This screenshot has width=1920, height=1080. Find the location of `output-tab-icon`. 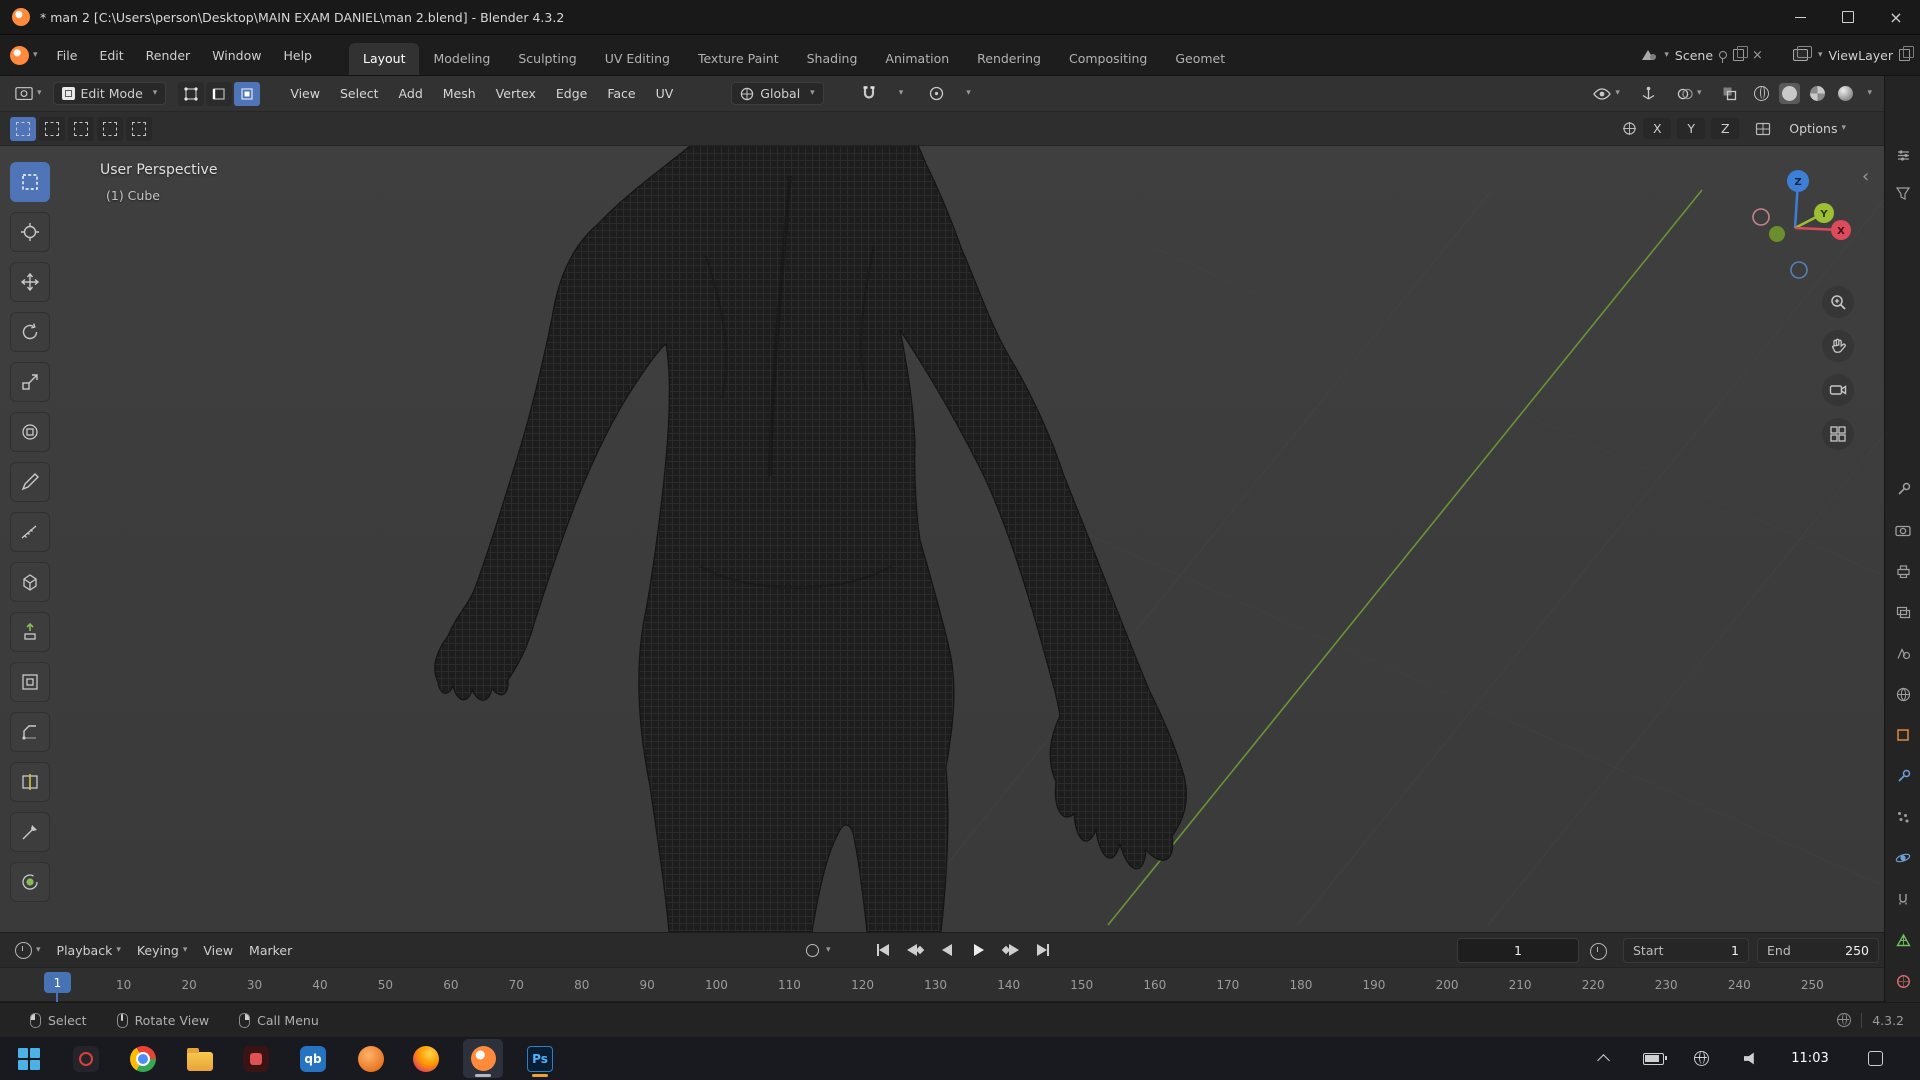

output-tab-icon is located at coordinates (1903, 571).